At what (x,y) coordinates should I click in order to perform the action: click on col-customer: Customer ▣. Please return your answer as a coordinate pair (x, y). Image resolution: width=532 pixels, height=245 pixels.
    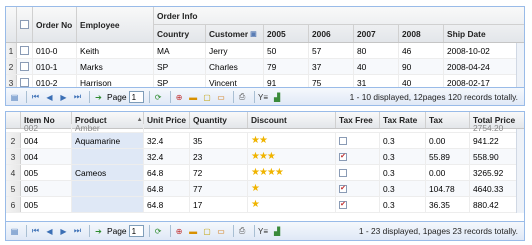
    Looking at the image, I should click on (235, 33).